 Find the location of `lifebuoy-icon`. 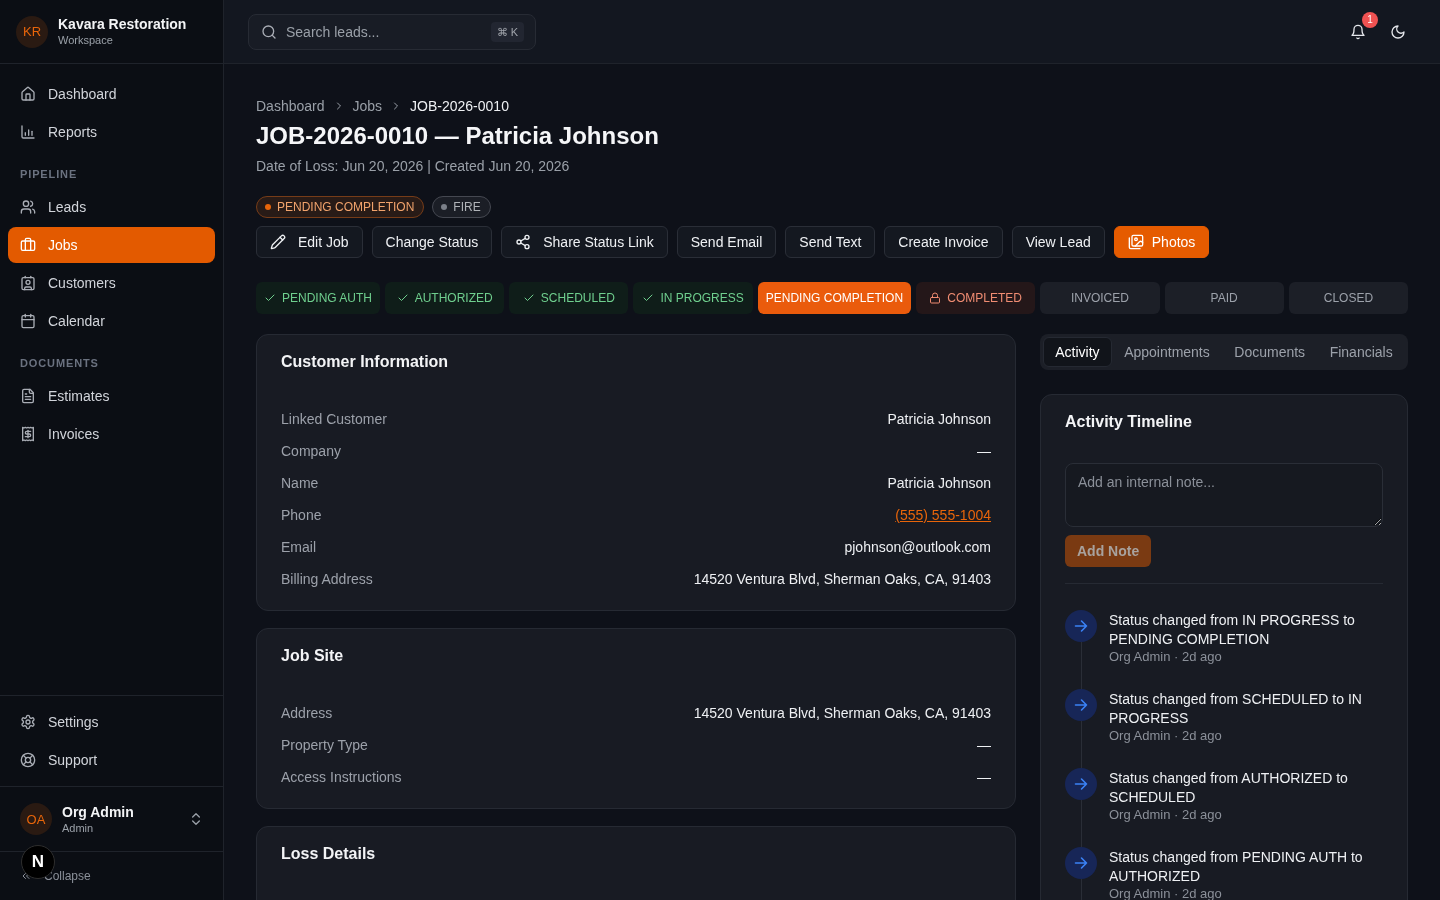

lifebuoy-icon is located at coordinates (28, 760).